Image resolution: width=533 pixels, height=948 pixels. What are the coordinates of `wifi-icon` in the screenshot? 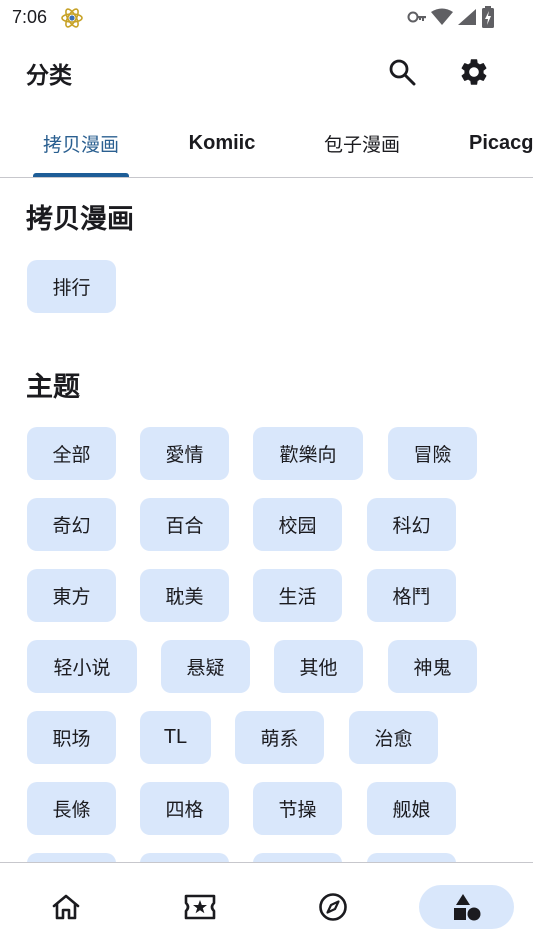 It's located at (442, 16).